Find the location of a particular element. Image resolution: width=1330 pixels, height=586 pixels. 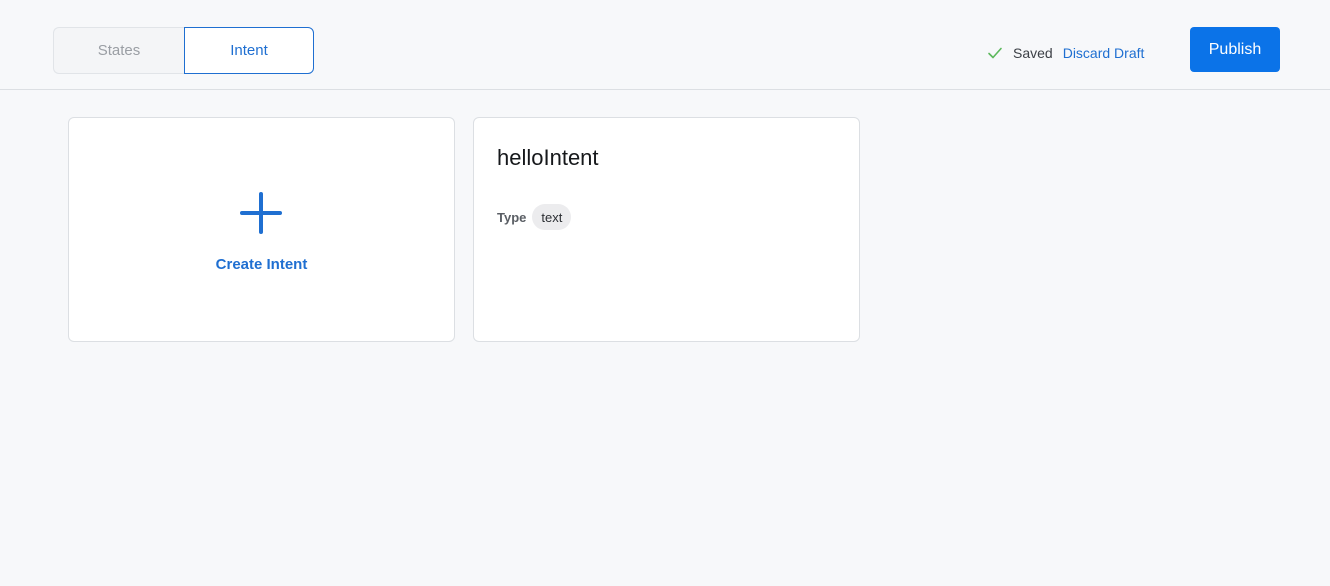

type-label: Type is located at coordinates (512, 217).